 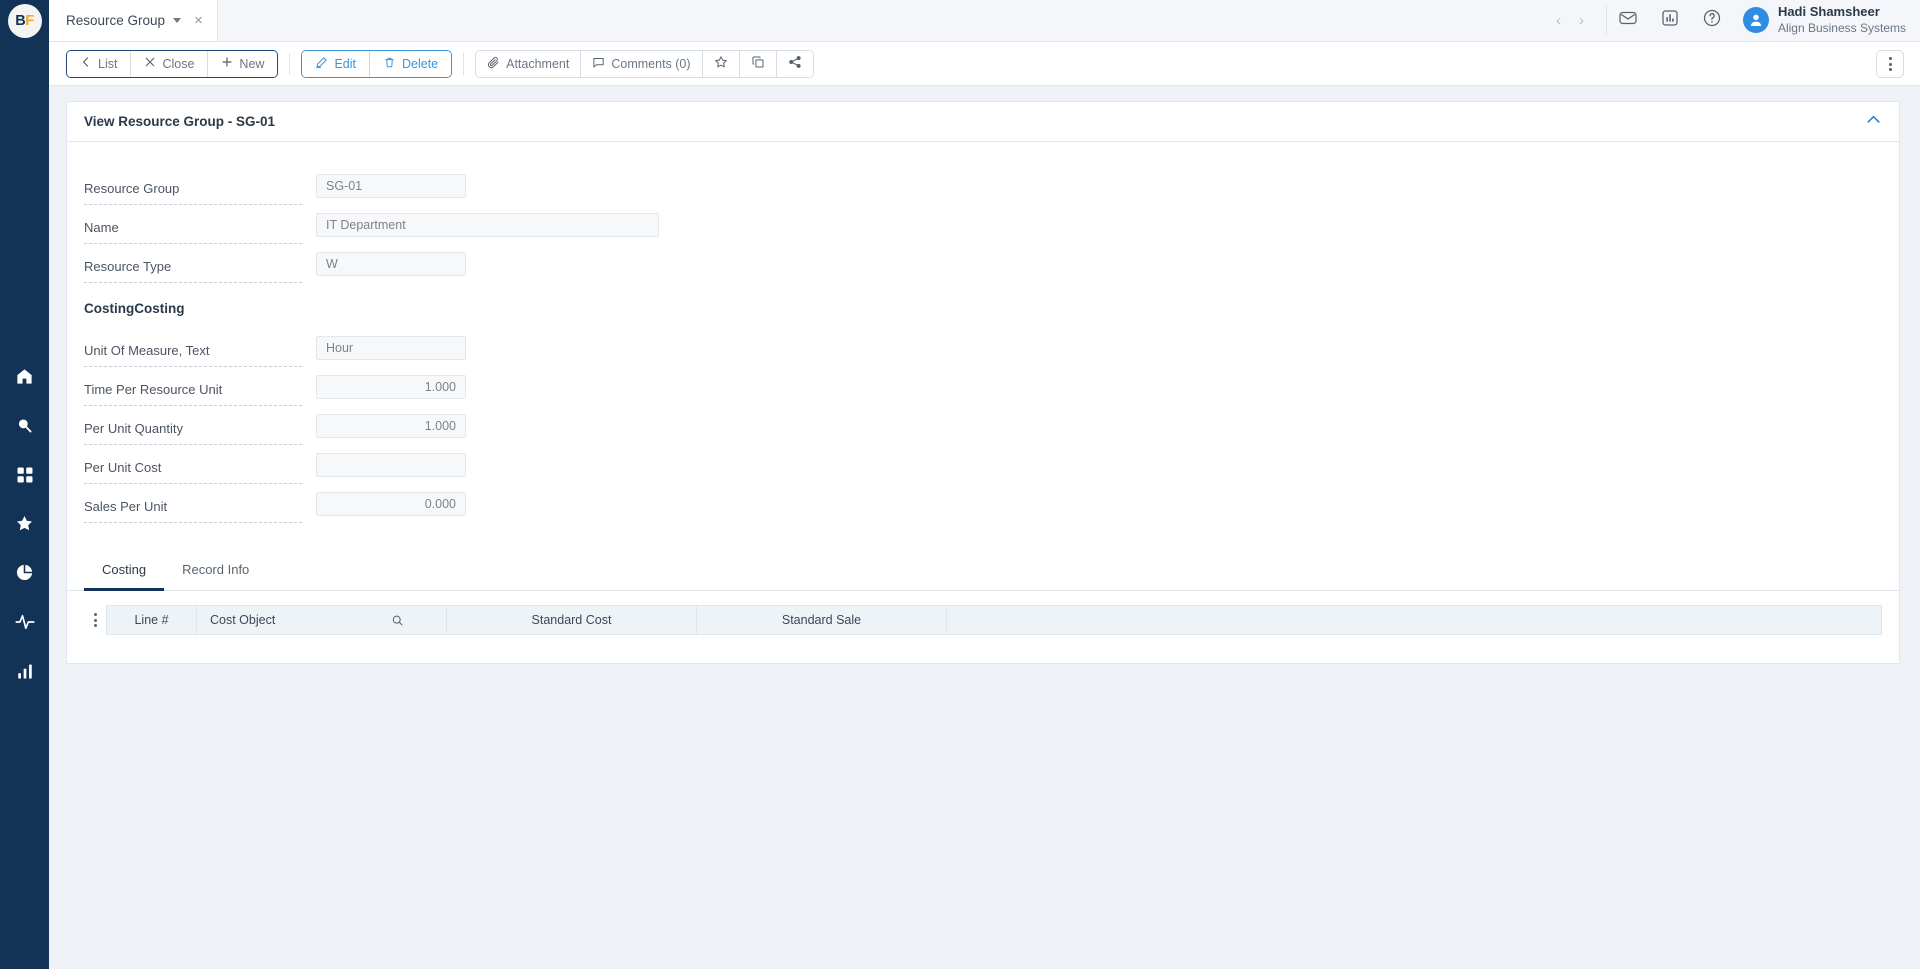 I want to click on favorite-button, so click(x=721, y=63).